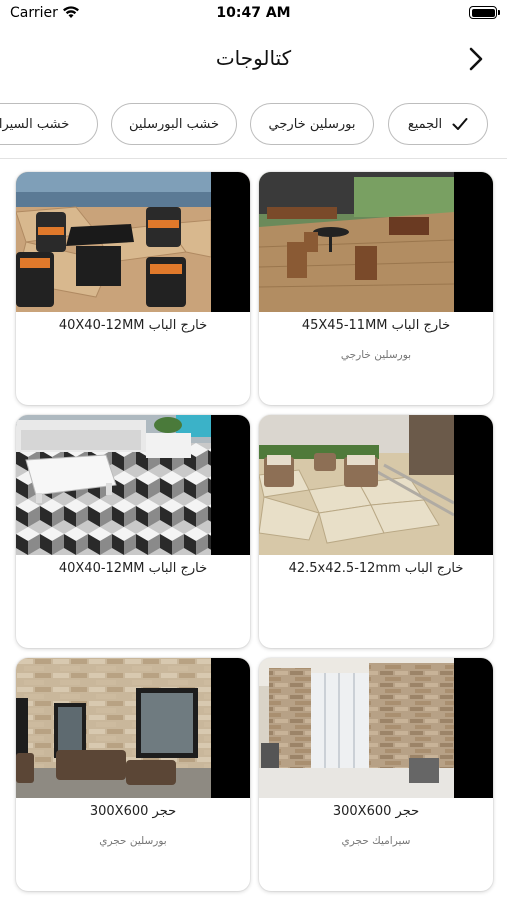 This screenshot has height=900, width=507. Describe the element at coordinates (133, 841) in the screenshot. I see `product-subtitle: بورسلين حجري` at that location.